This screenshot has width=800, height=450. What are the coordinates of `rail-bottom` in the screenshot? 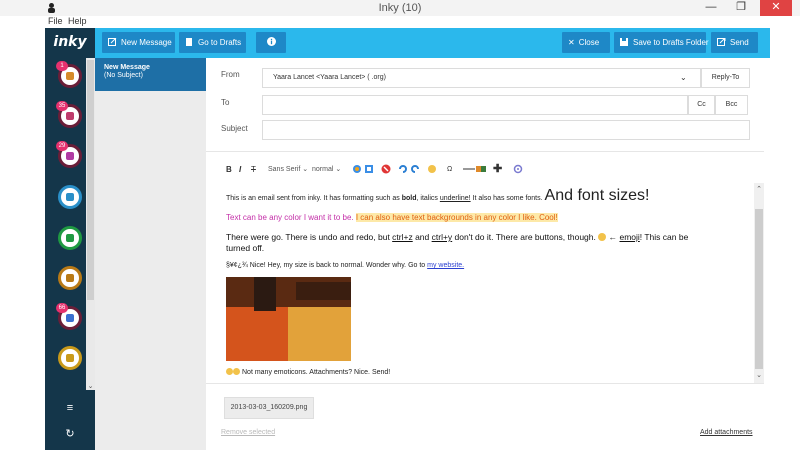 It's located at (70, 420).